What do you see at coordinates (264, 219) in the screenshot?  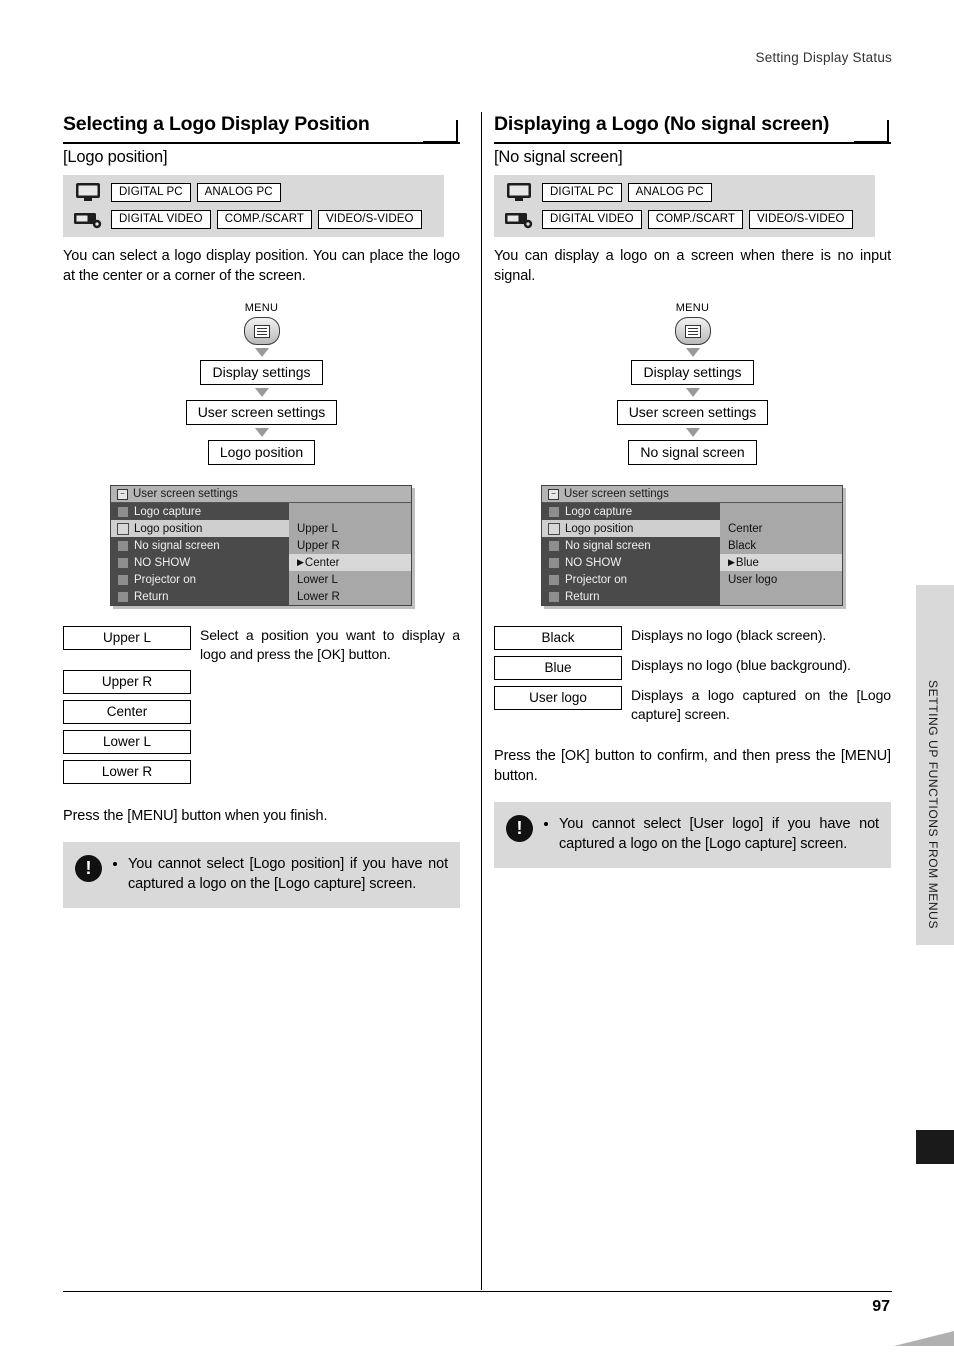 I see `chip-comp-scart: COMP./SCART` at bounding box center [264, 219].